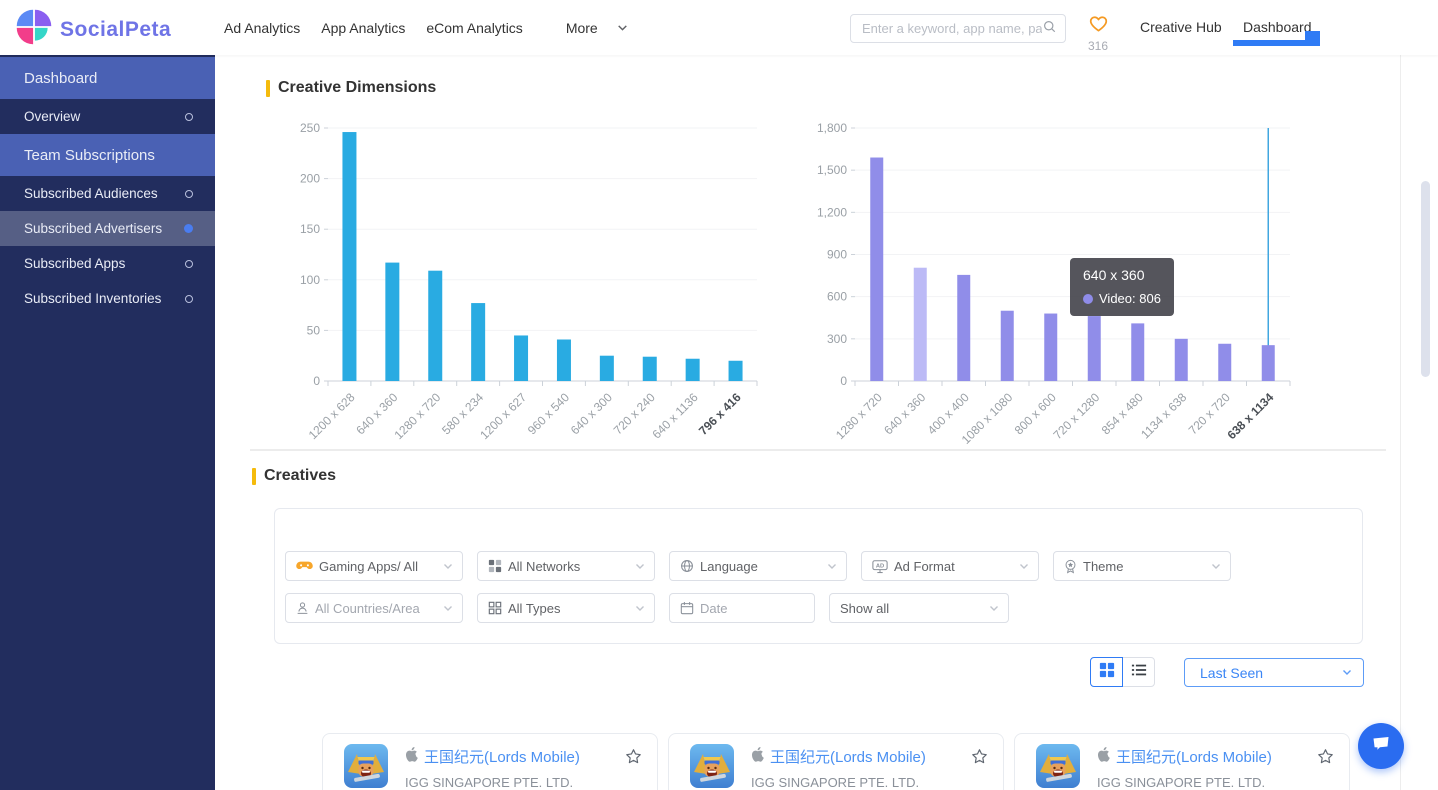 This screenshot has height=790, width=1438. Describe the element at coordinates (865, 608) in the screenshot. I see `filter-label: Show all` at that location.